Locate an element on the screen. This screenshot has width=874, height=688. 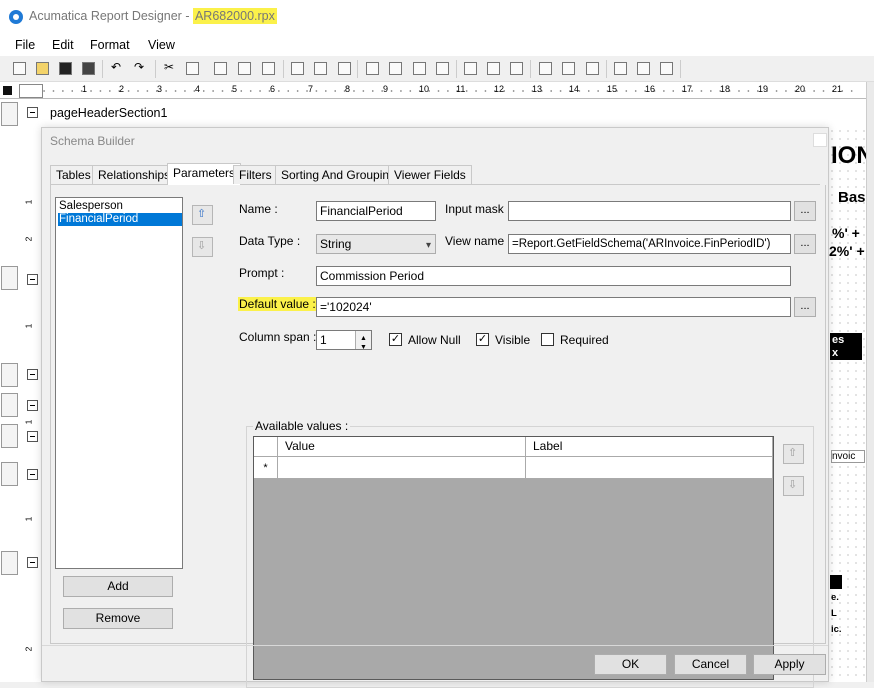
window-title-prefix: Acumatica Report Designer - is located at coordinates (111, 16).